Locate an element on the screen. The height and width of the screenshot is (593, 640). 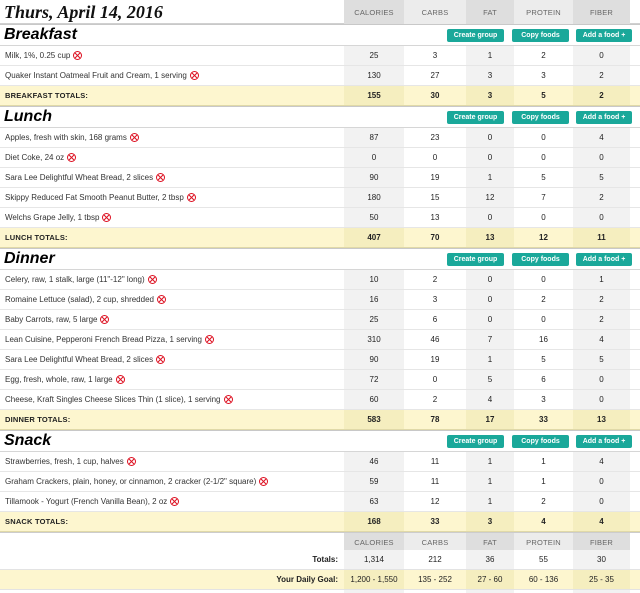
food-row: Diet Coke, 24 oz 0 0 0 0 0 is located at coordinates (320, 158).